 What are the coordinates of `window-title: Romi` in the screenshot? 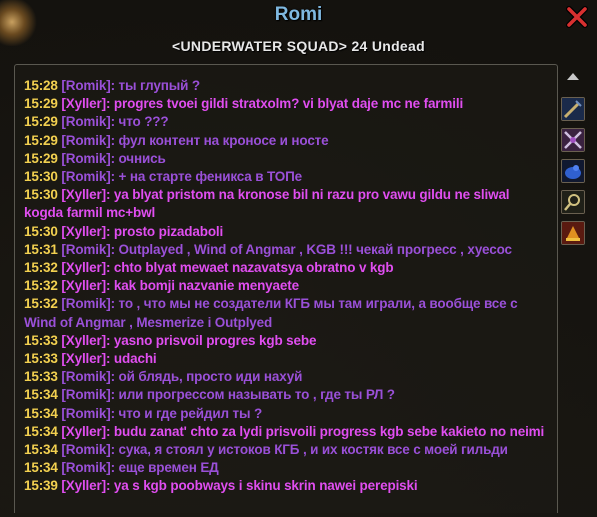 It's located at (298, 14).